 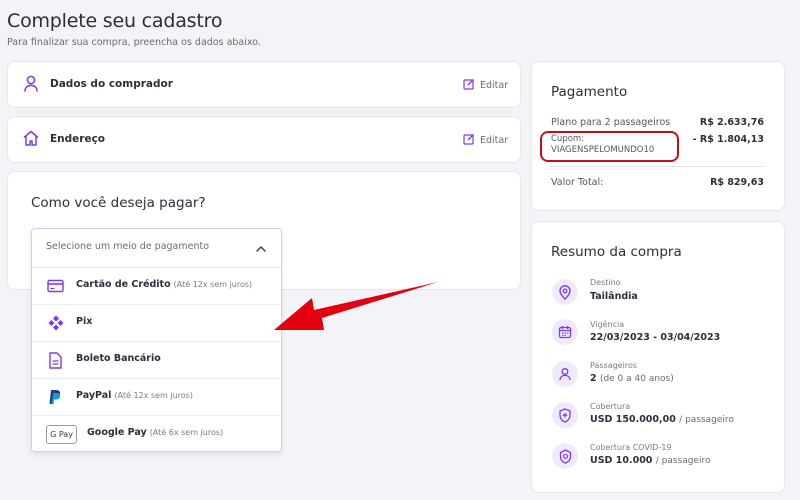 I want to click on option-label: PayPal (Até 12x sem juros), so click(x=134, y=395).